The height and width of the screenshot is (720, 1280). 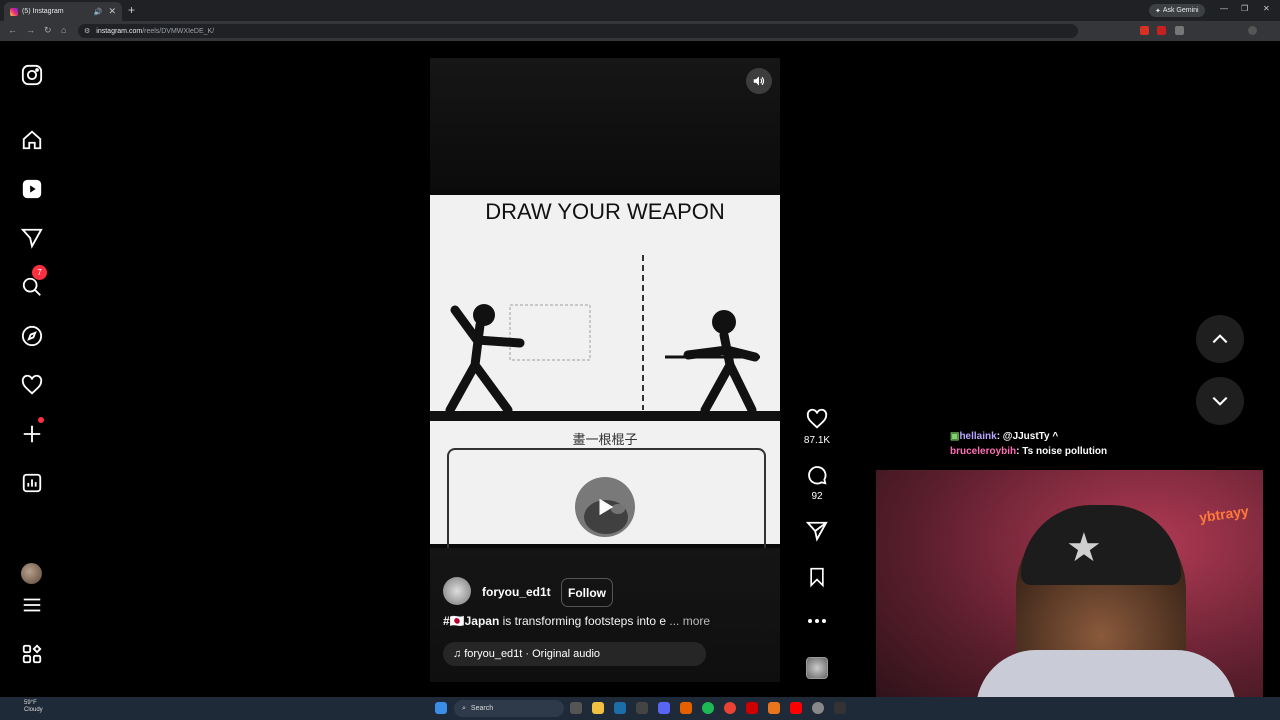 What do you see at coordinates (509, 708) in the screenshot?
I see `taskbar-search: ⌕ Search` at bounding box center [509, 708].